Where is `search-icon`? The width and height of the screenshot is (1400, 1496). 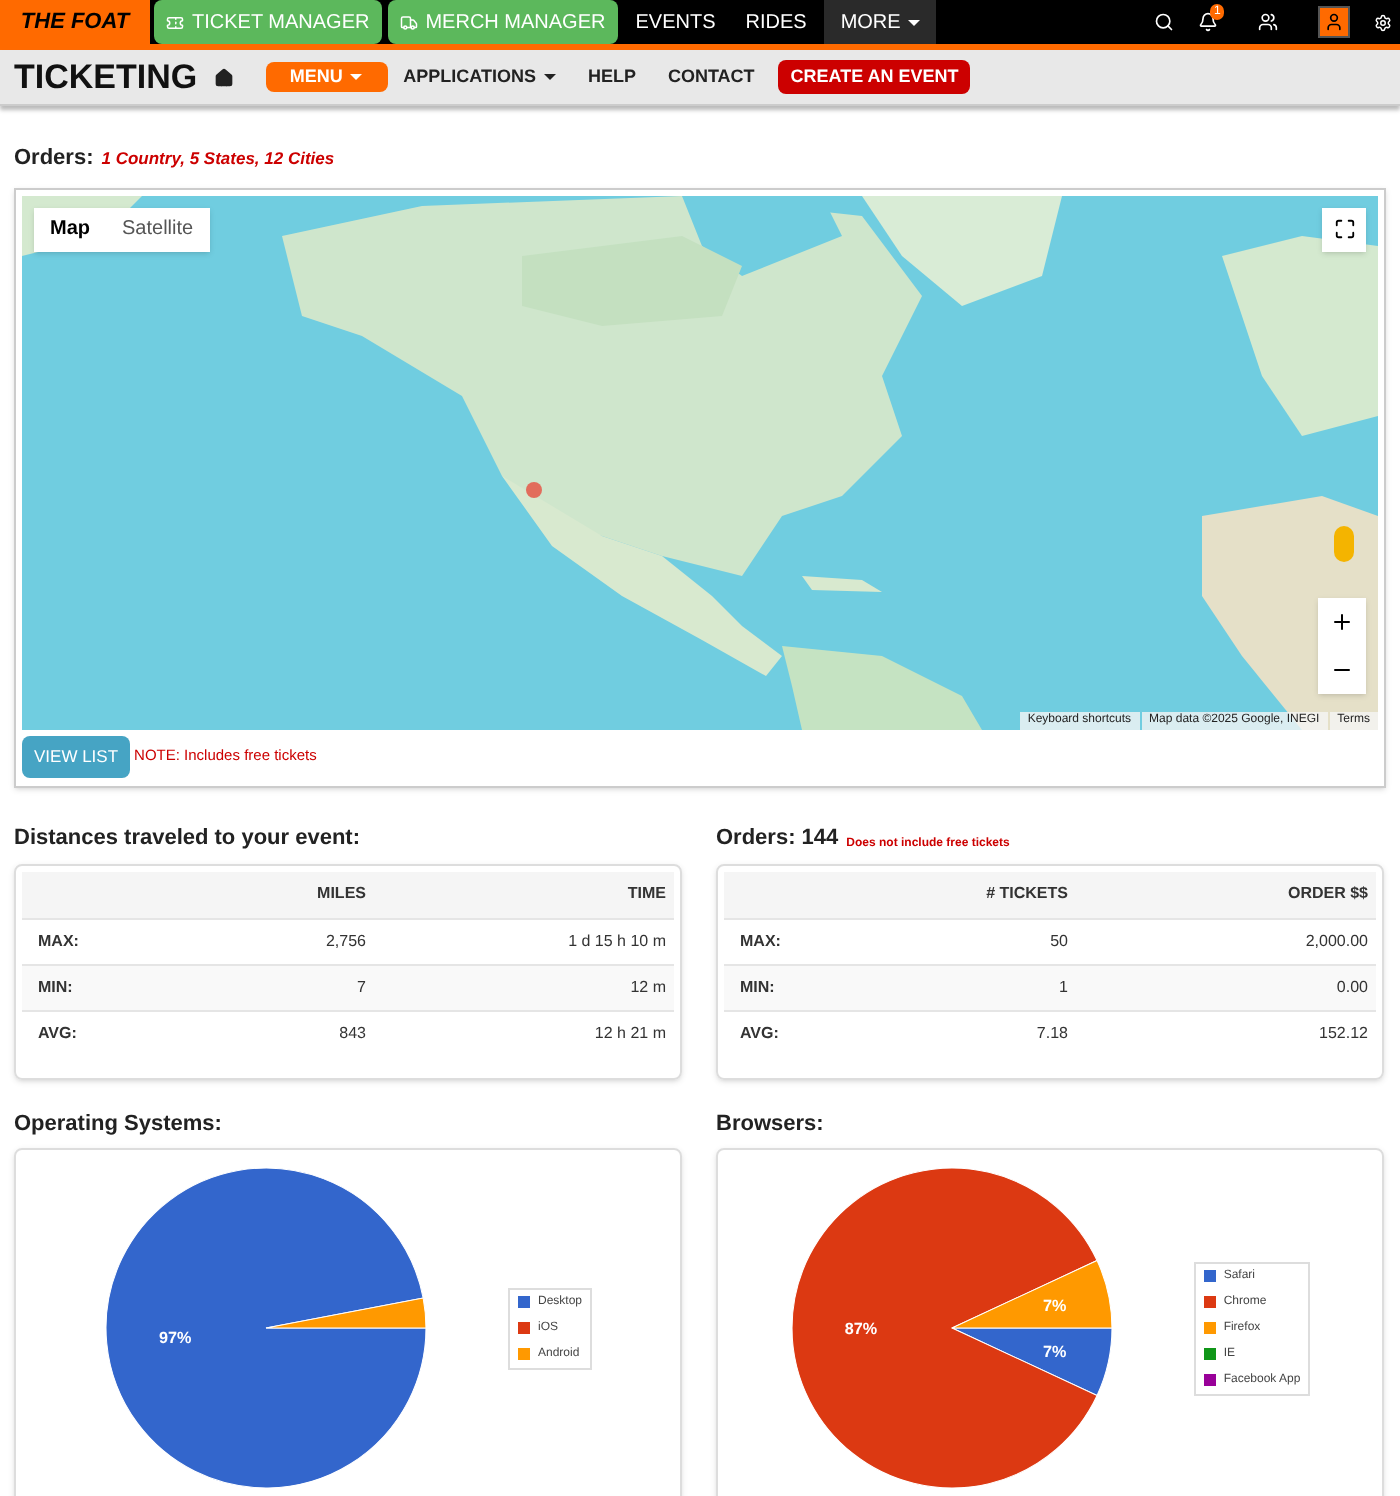
search-icon is located at coordinates (1164, 22).